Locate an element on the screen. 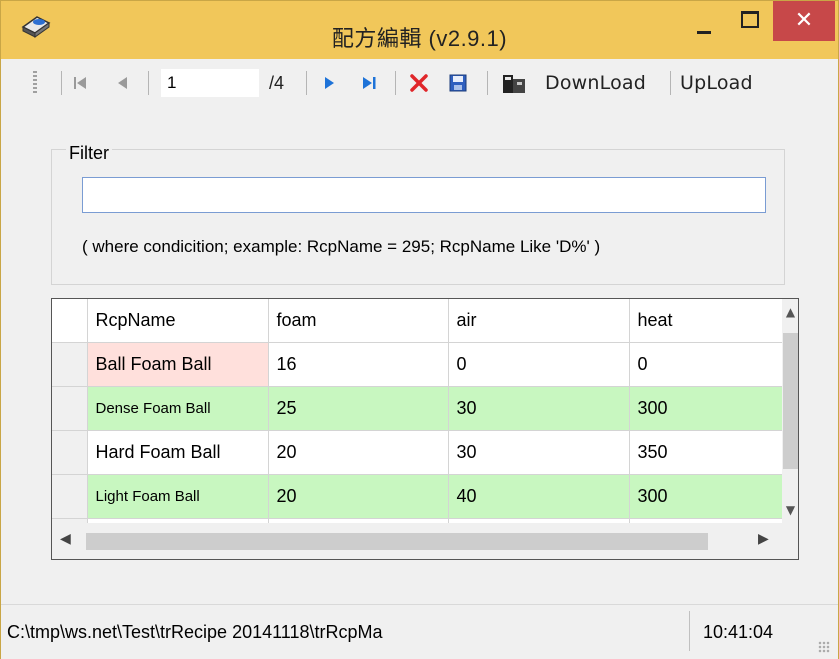  scroll-right-icon: ▶ is located at coordinates (763, 539).